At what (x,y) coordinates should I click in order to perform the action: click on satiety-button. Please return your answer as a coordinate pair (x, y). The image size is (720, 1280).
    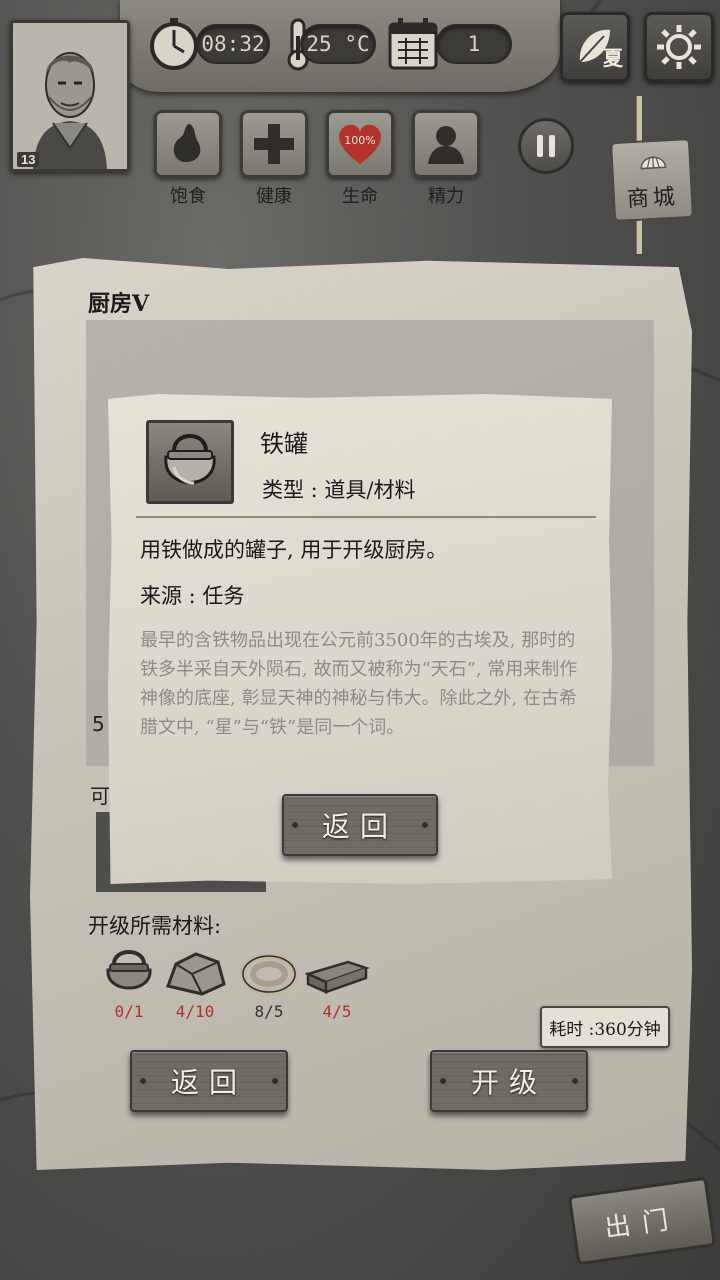
    Looking at the image, I should click on (188, 144).